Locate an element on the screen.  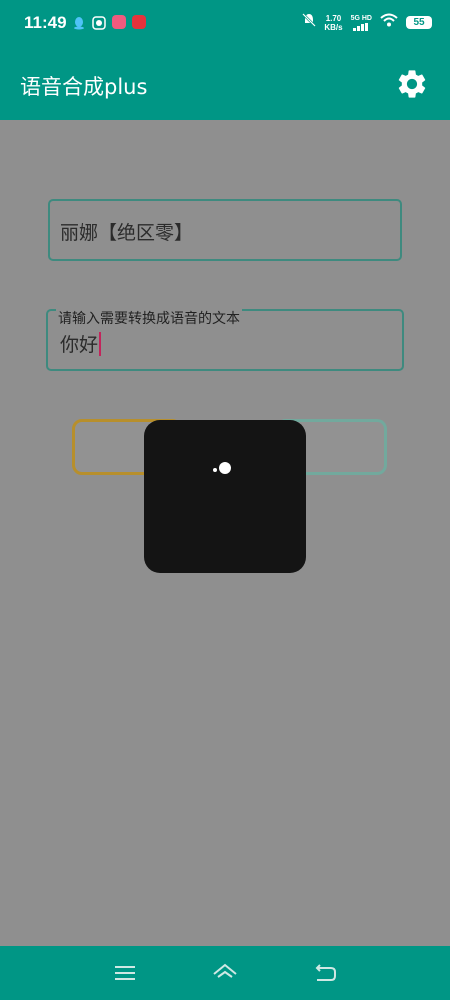
text-input-value: 你好 is located at coordinates (79, 345).